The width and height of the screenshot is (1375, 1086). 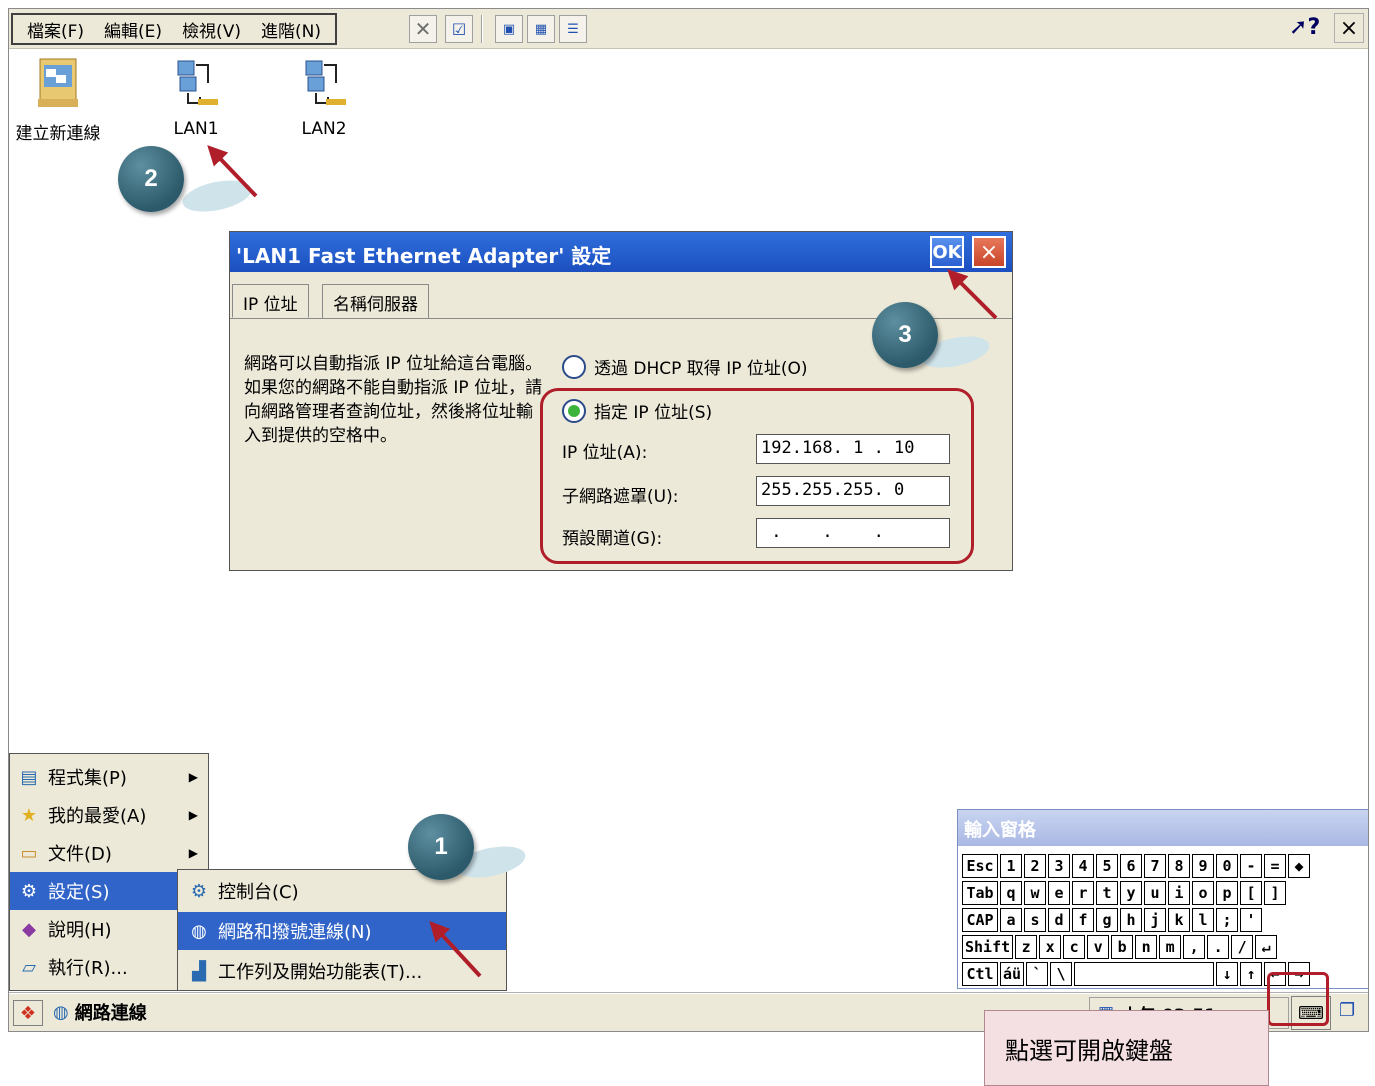 What do you see at coordinates (1179, 893) in the screenshot?
I see `keyboard-key: i` at bounding box center [1179, 893].